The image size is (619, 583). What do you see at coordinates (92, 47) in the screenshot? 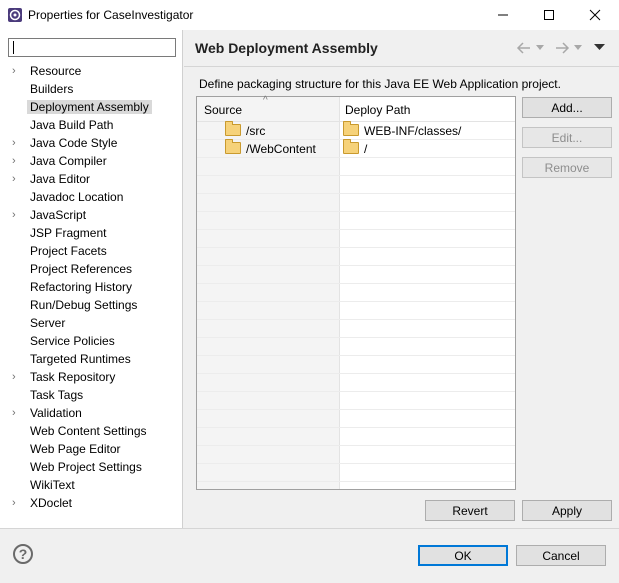
I see `filter-input` at bounding box center [92, 47].